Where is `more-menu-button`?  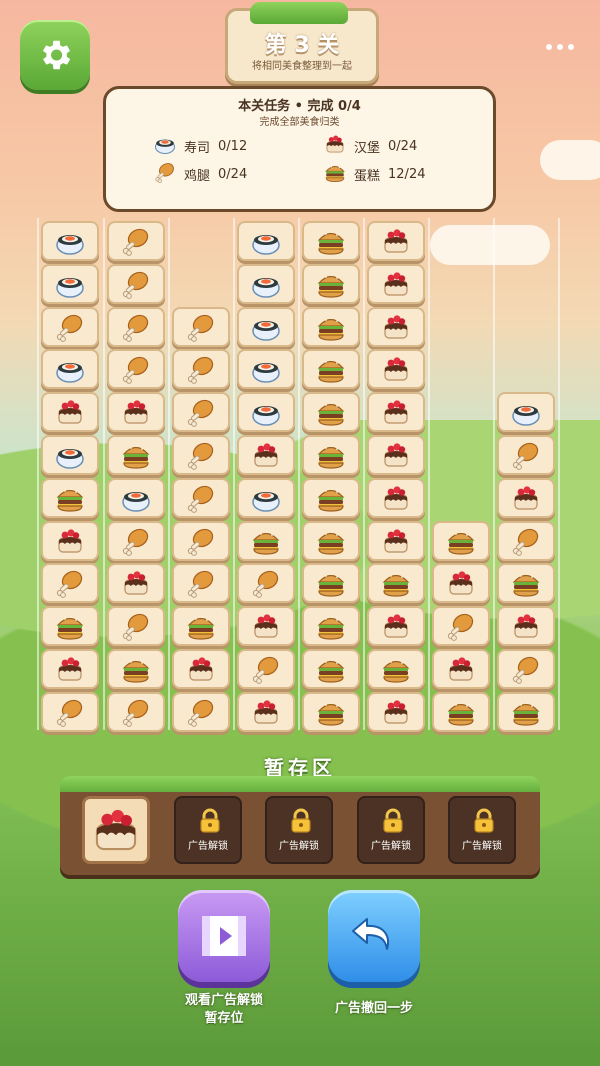
more-menu-button is located at coordinates (560, 47).